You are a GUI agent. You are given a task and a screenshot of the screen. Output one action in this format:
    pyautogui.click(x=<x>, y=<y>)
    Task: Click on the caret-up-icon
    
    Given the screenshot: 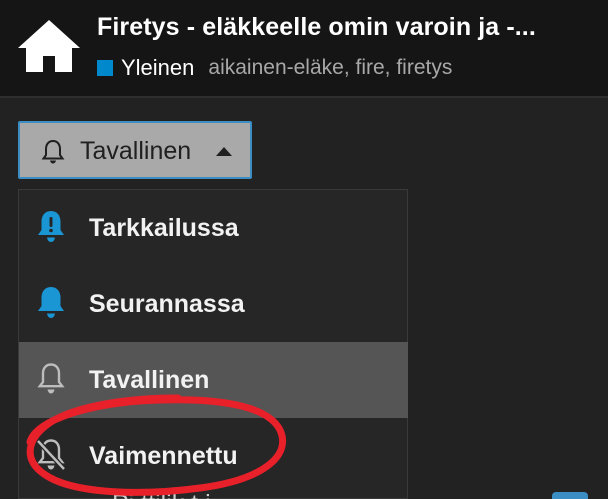 What is the action you would take?
    pyautogui.click(x=224, y=151)
    